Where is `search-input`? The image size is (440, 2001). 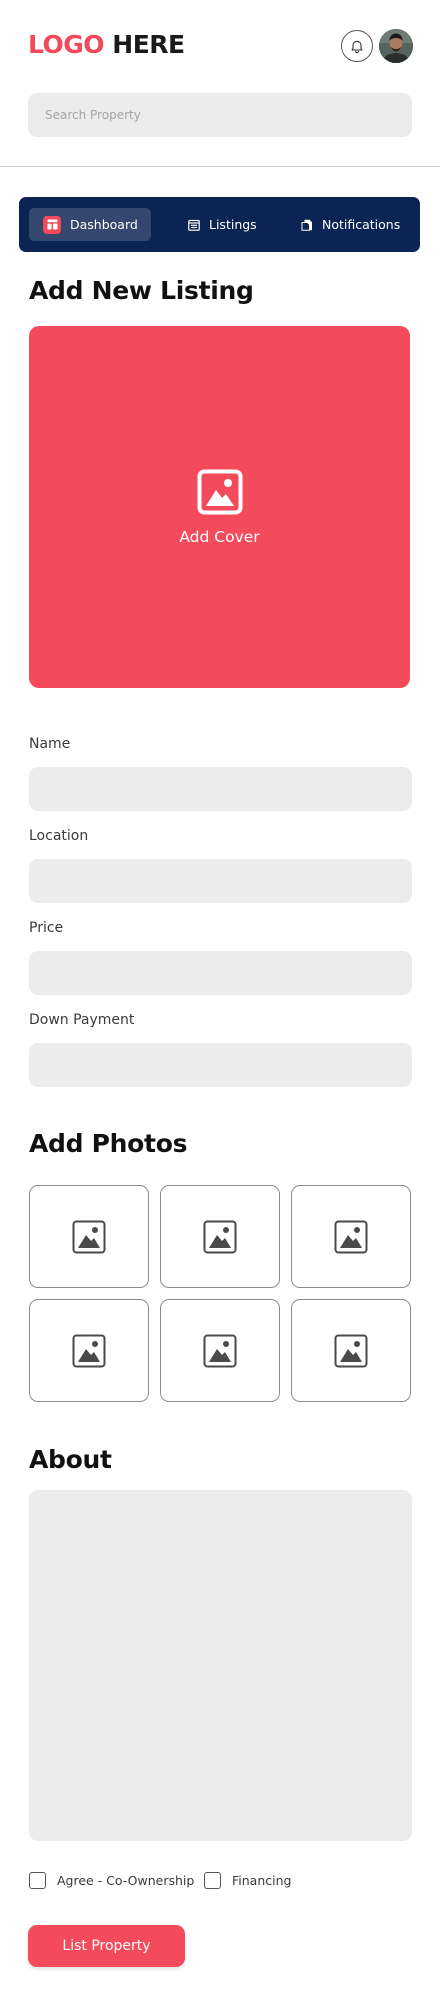 search-input is located at coordinates (220, 115).